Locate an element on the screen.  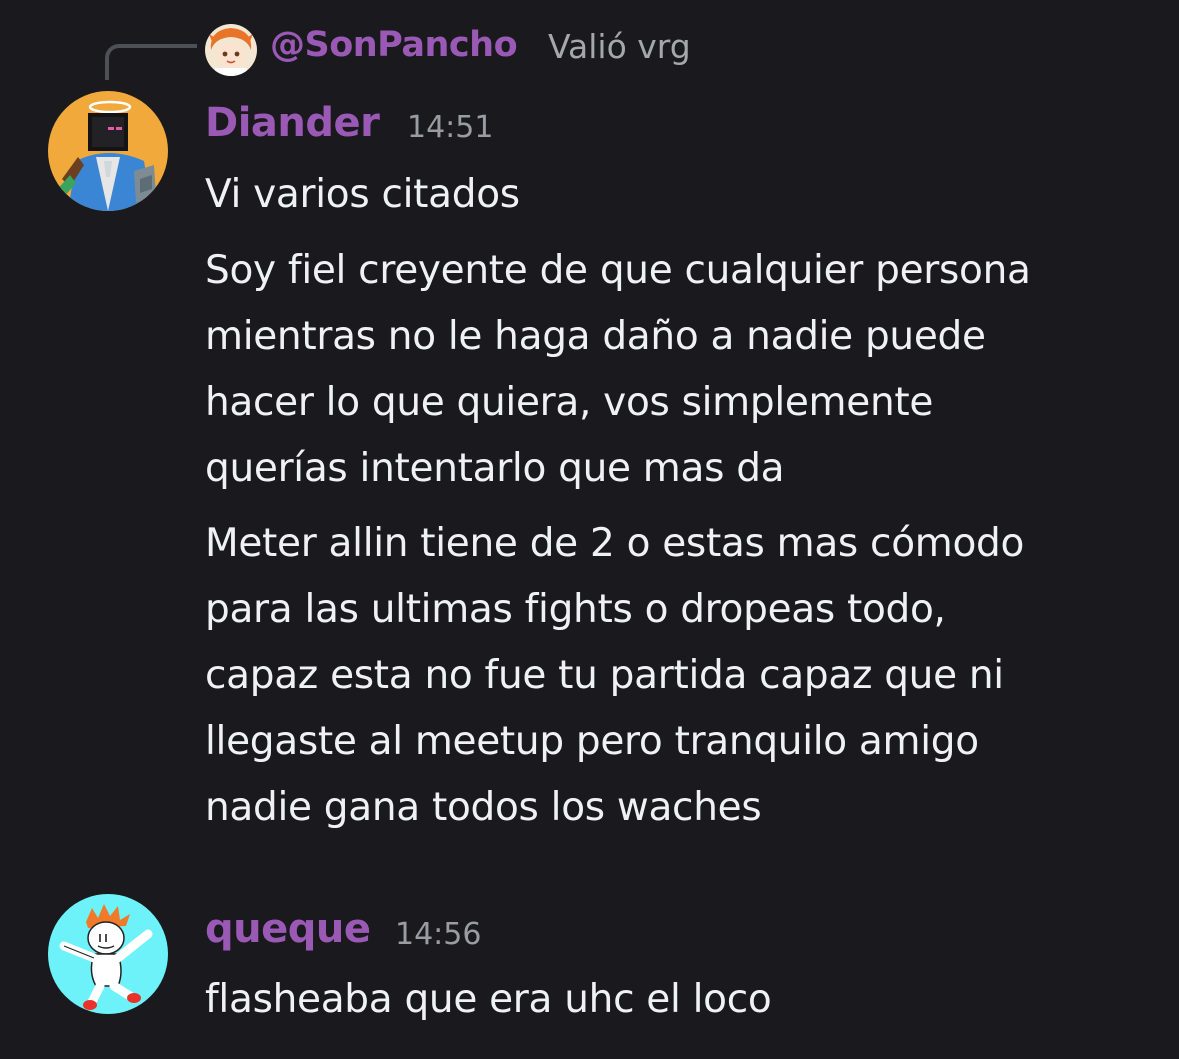
dancing-stick-figure-avatar-icon is located at coordinates (108, 954).